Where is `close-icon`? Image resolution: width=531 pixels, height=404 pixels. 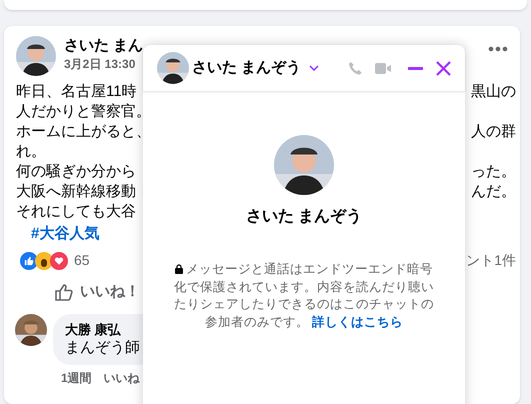
close-icon is located at coordinates (443, 68).